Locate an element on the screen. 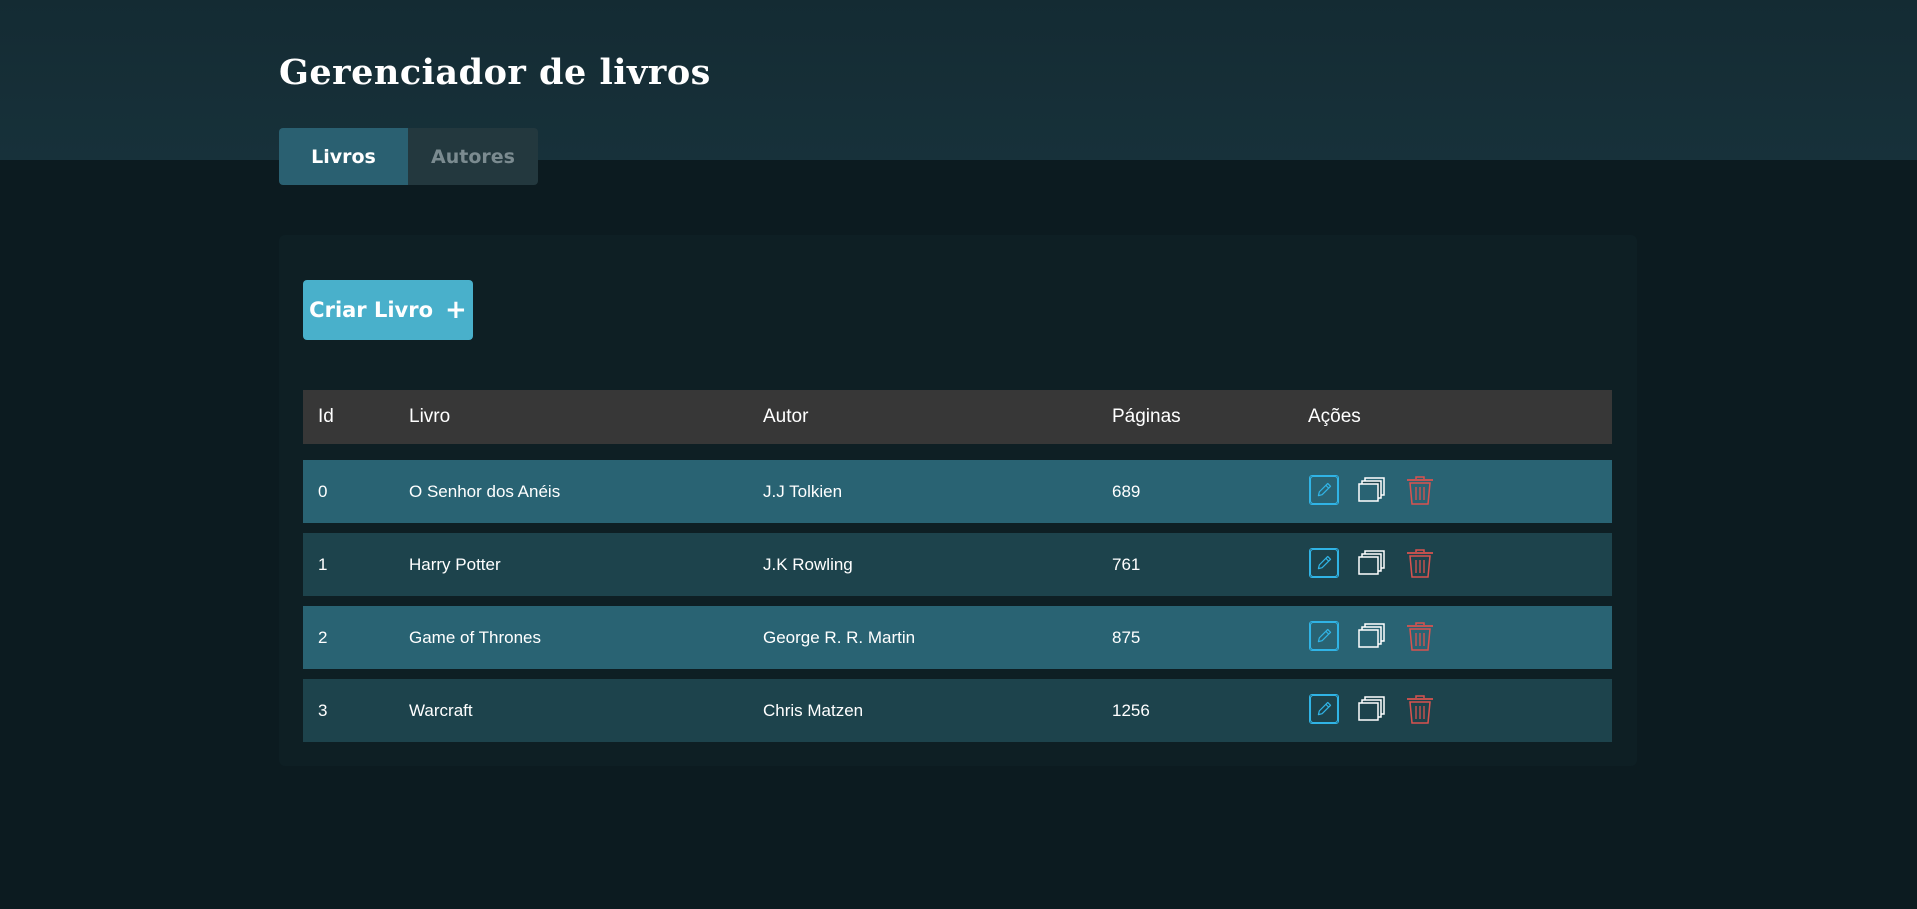 This screenshot has width=1917, height=909. page-title: Gerenciador de livros is located at coordinates (495, 72).